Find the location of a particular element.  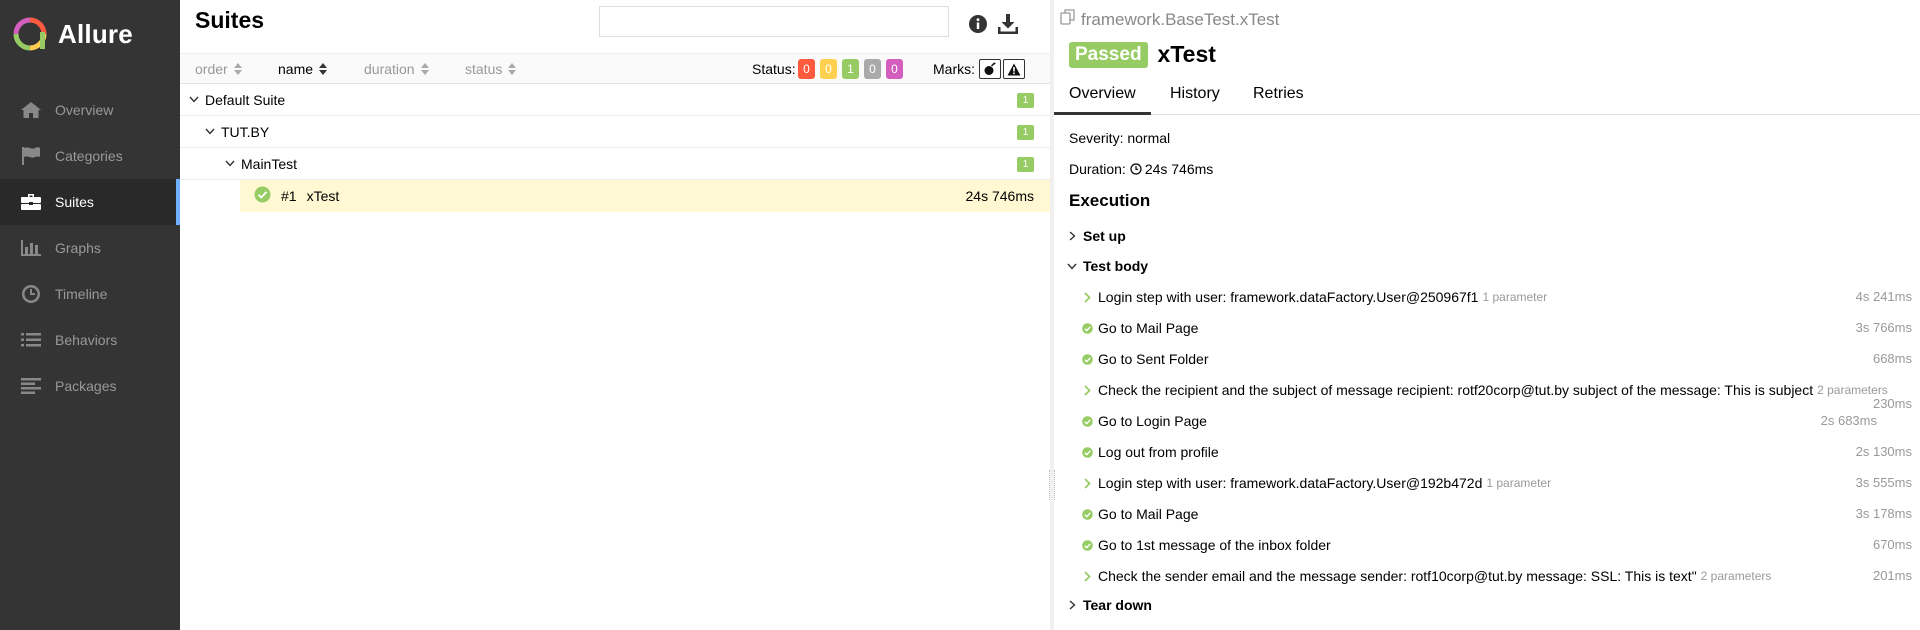

tree-node-label: Default Suite is located at coordinates (245, 99).